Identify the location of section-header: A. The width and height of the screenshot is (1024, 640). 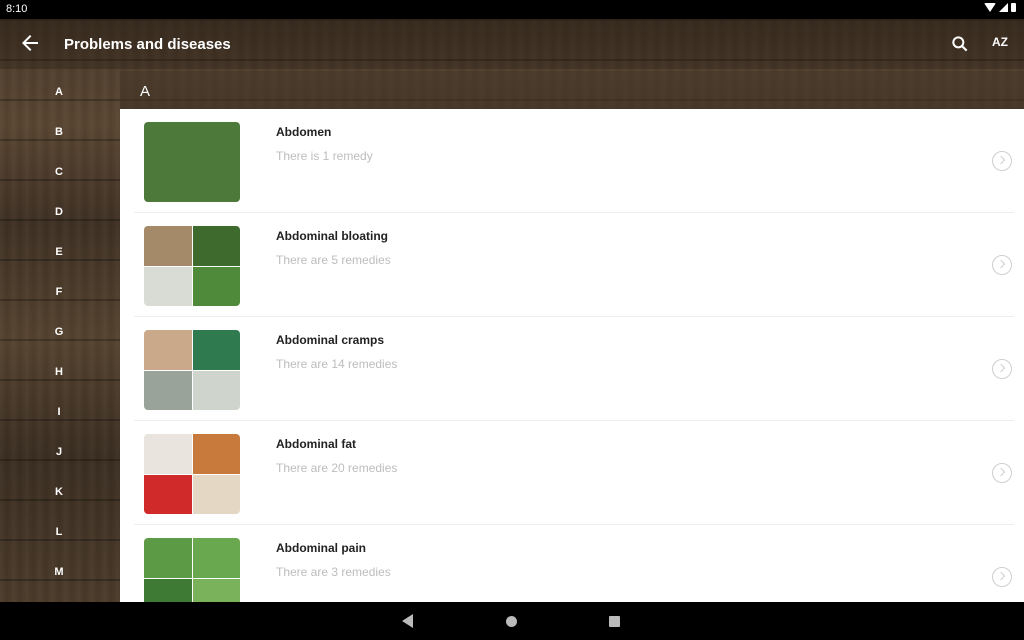
(572, 90).